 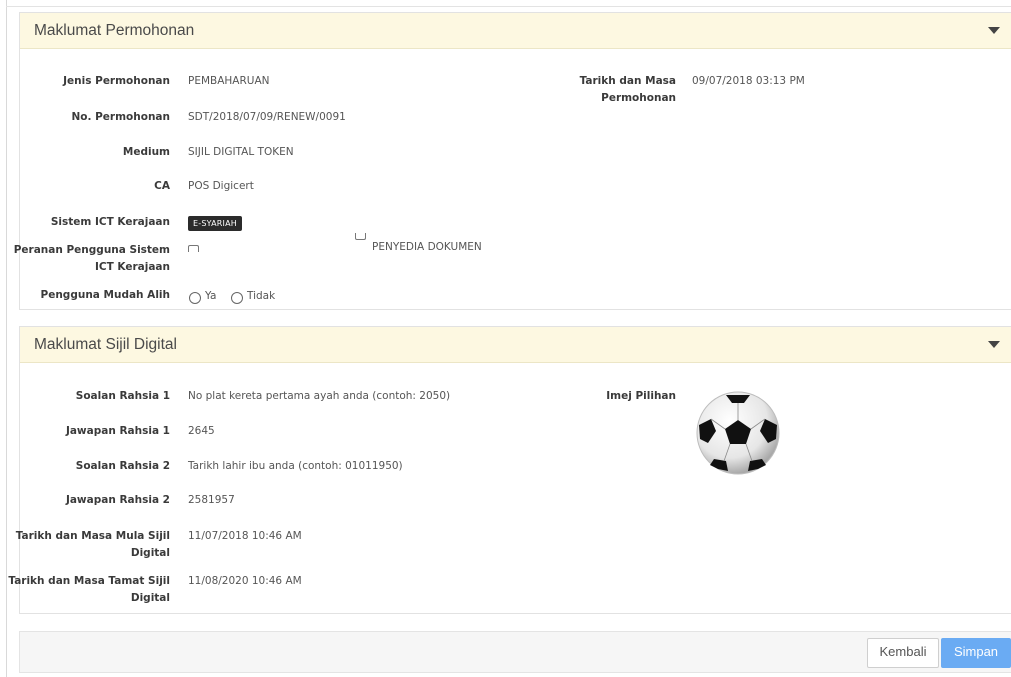 I want to click on jawapan-rahsia-1-label: Jawapan Rahsia 1, so click(x=117, y=431).